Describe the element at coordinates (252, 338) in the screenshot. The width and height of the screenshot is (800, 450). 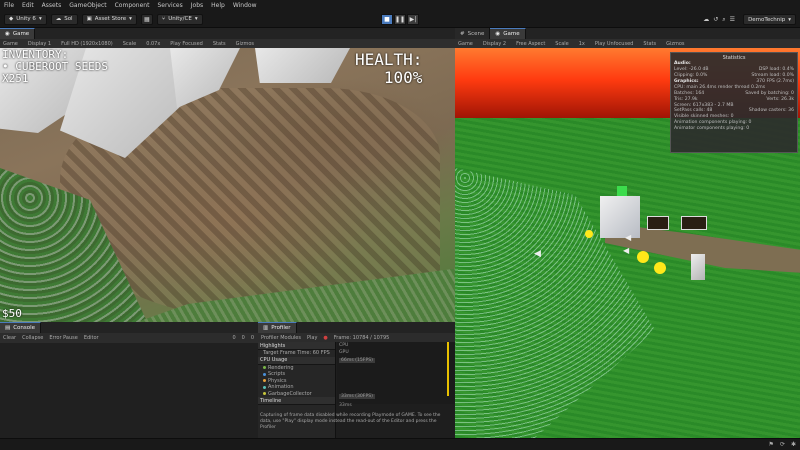
I see `error-count: 0` at that location.